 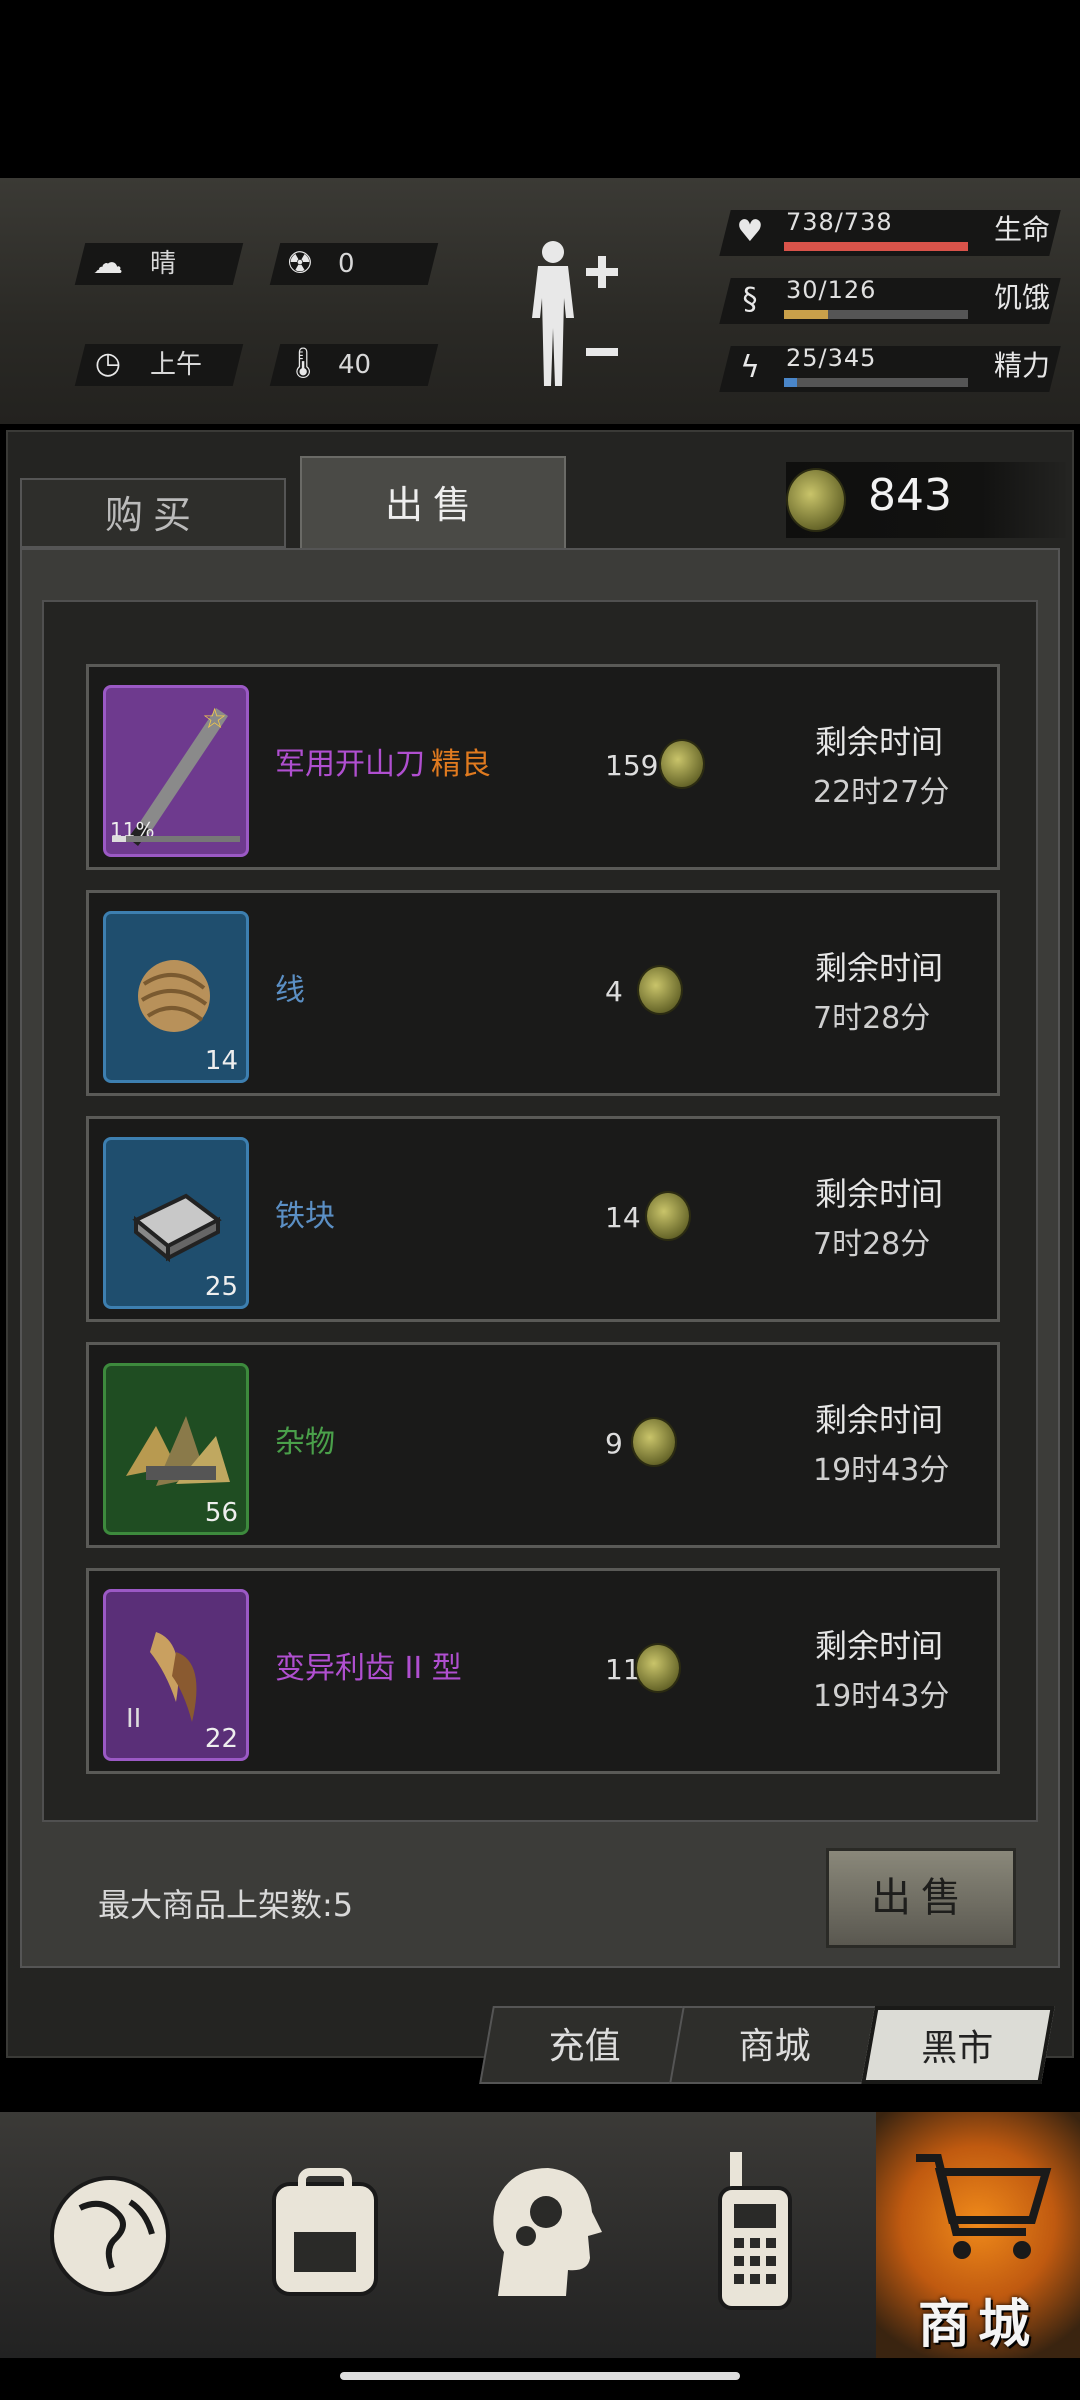 I want to click on health-value: 738/738, so click(x=839, y=222).